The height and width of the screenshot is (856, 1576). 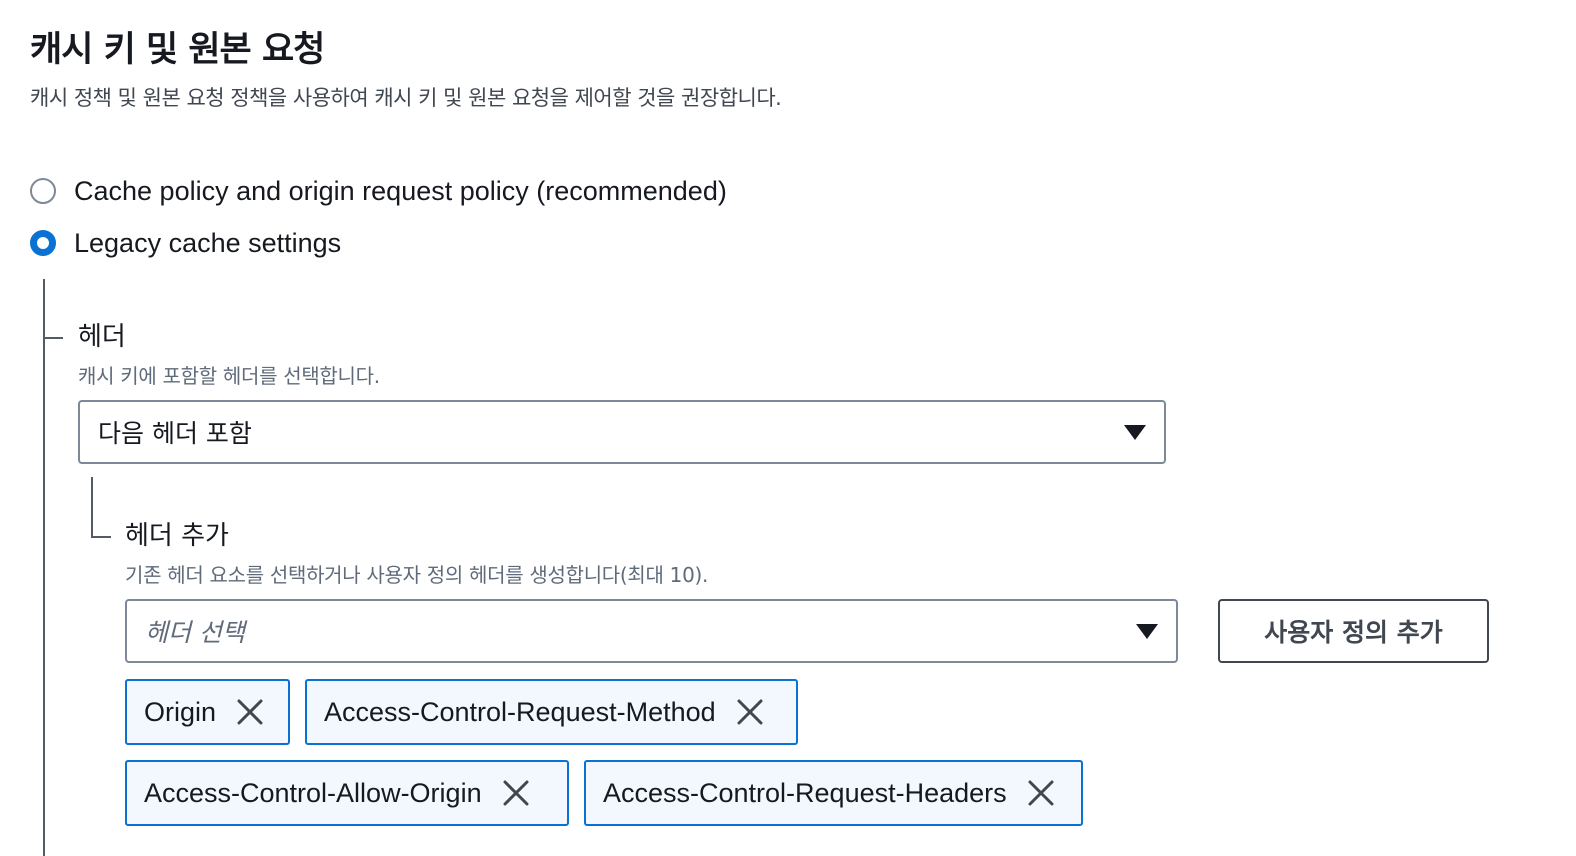 I want to click on token-access-control-allow-origin: Access-Control-Allow-Origin, so click(x=347, y=793).